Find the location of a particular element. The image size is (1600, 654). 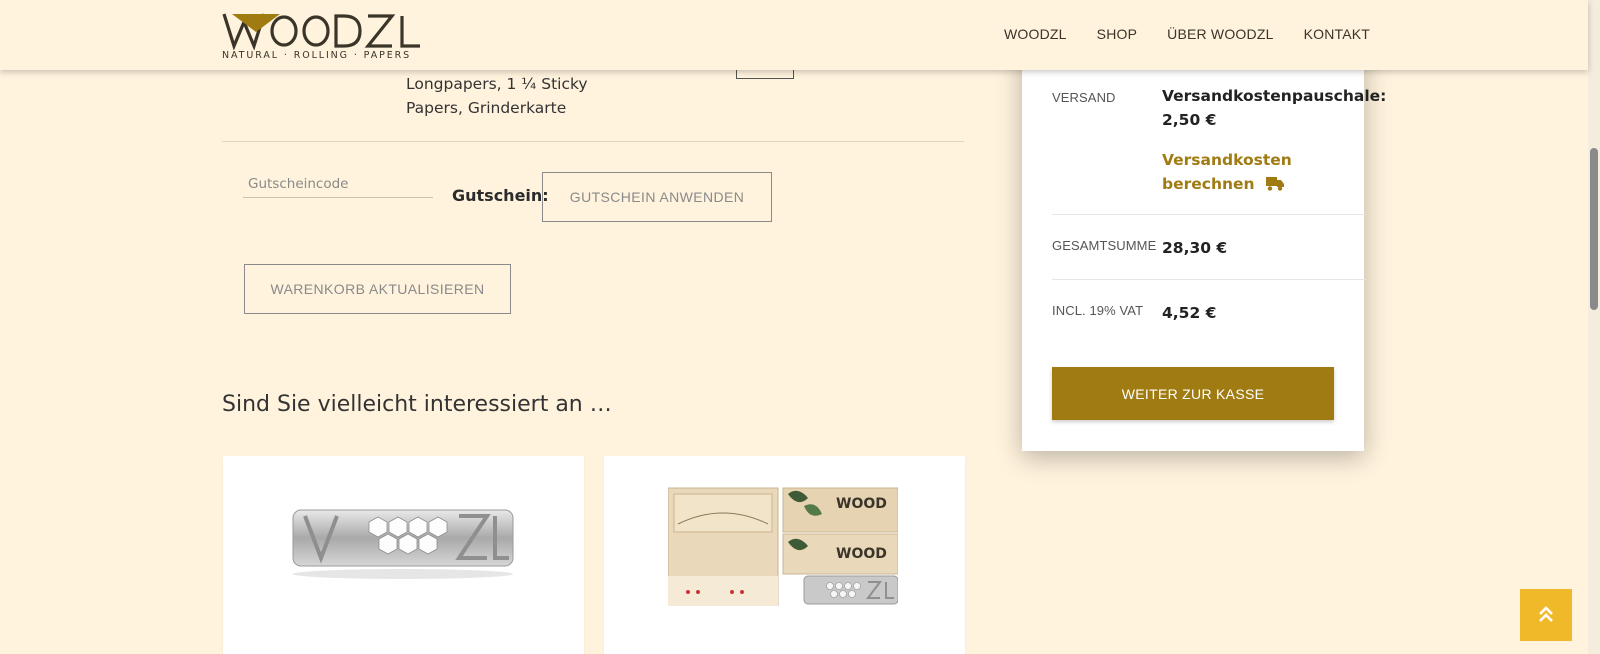

scrollbar-track is located at coordinates (1594, 327).